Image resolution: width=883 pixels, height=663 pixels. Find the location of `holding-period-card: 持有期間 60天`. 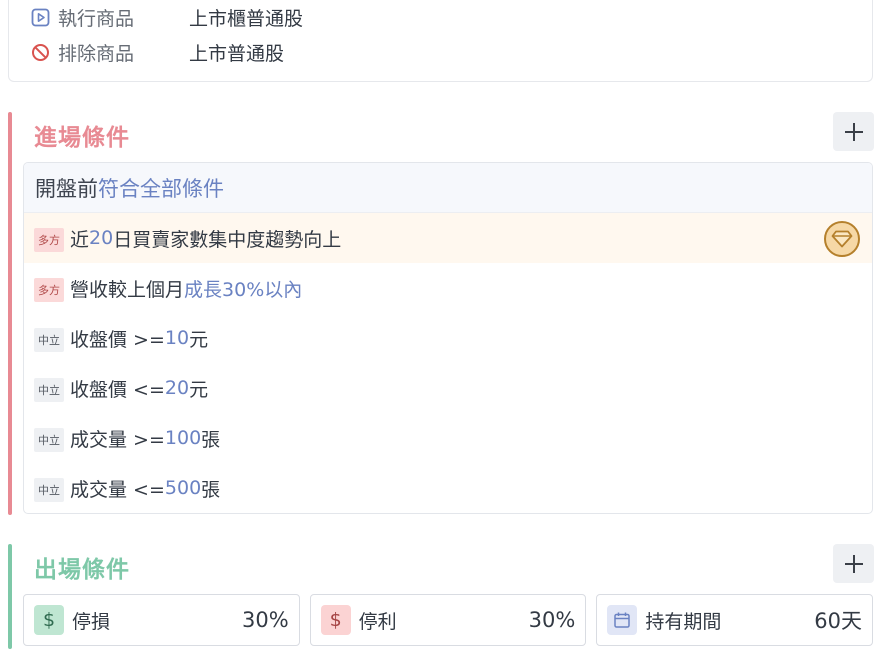

holding-period-card: 持有期間 60天 is located at coordinates (735, 620).